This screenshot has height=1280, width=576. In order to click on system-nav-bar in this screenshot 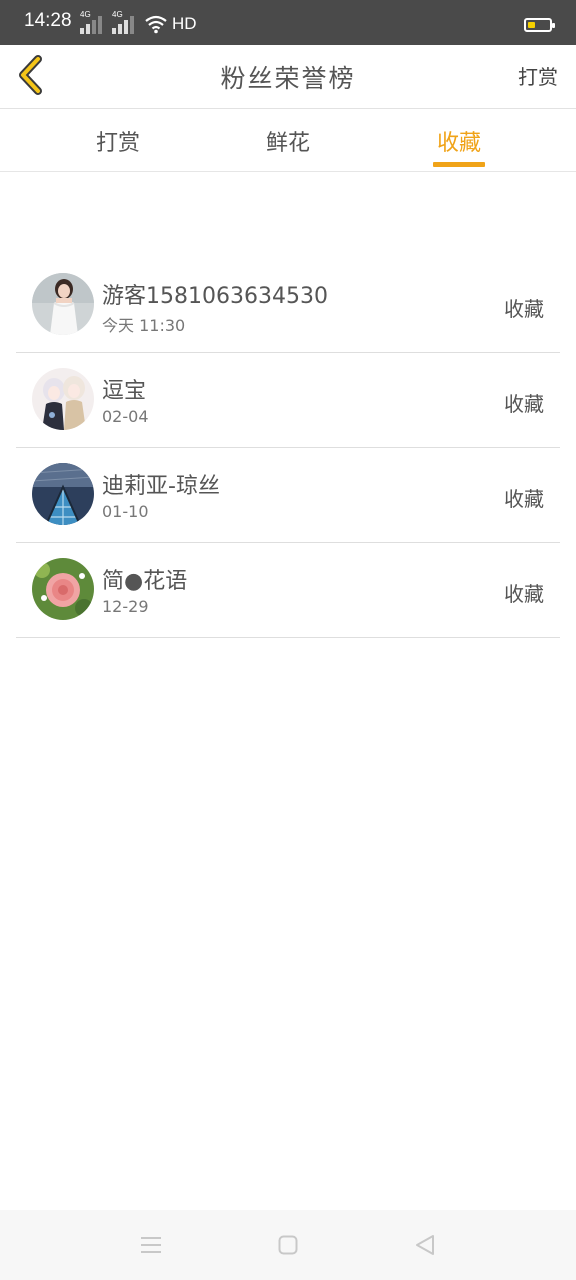, I will do `click(288, 1245)`.